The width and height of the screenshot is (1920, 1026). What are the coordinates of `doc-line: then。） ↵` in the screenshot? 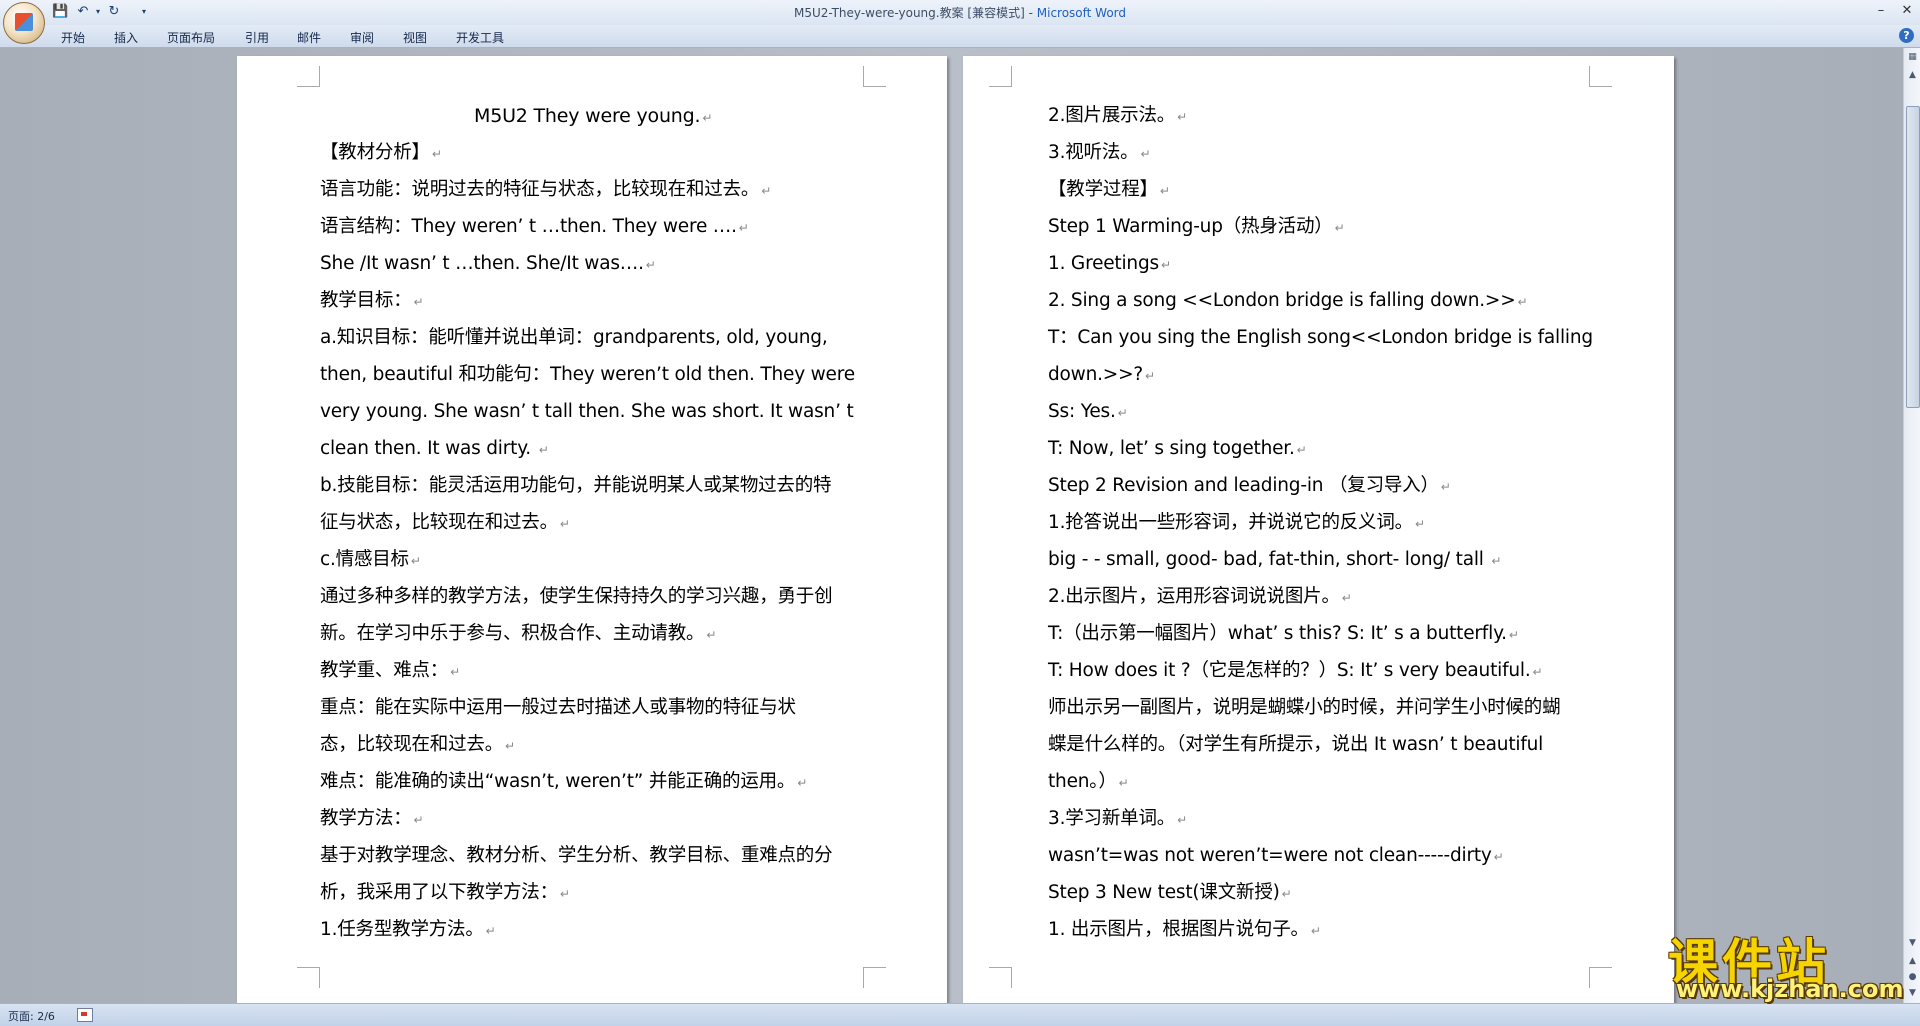 It's located at (1088, 781).